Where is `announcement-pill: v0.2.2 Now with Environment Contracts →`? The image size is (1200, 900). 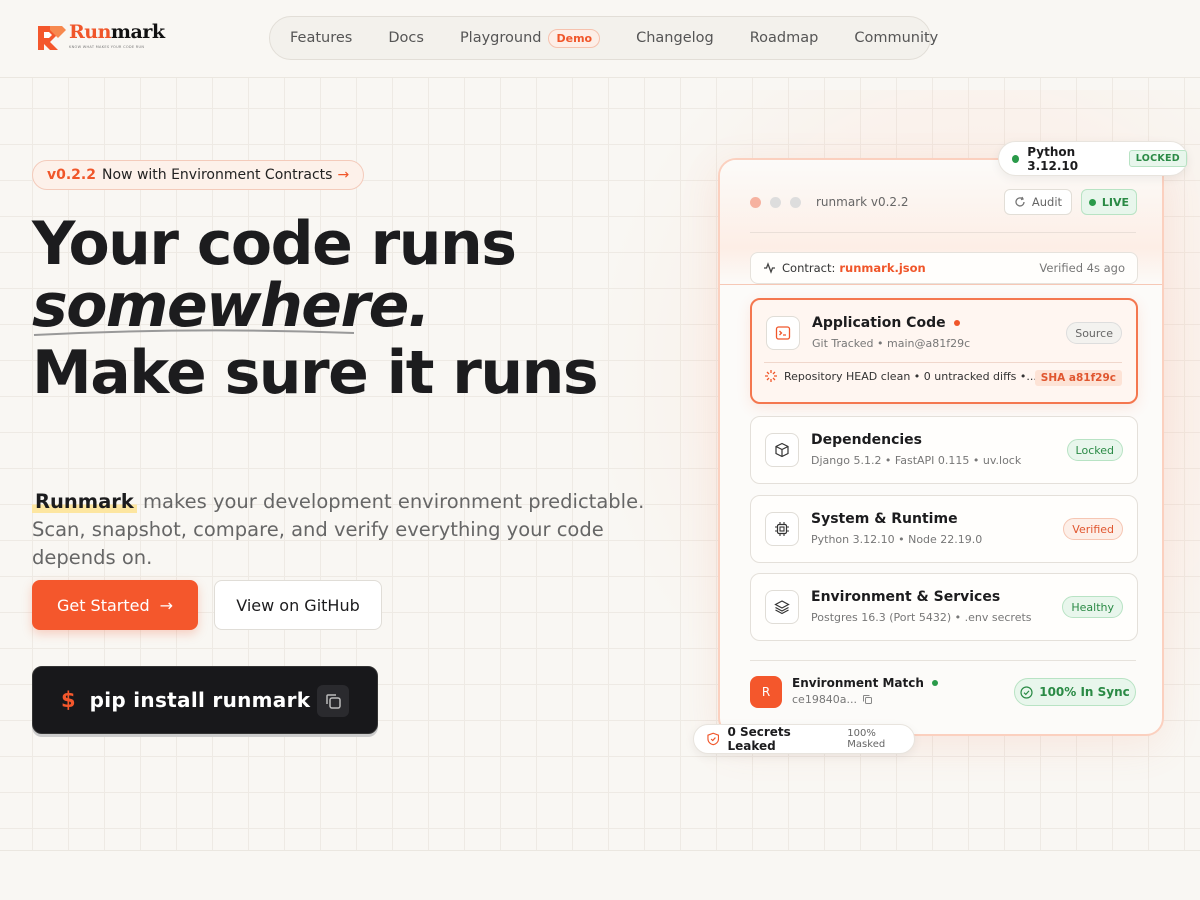 announcement-pill: v0.2.2 Now with Environment Contracts → is located at coordinates (198, 175).